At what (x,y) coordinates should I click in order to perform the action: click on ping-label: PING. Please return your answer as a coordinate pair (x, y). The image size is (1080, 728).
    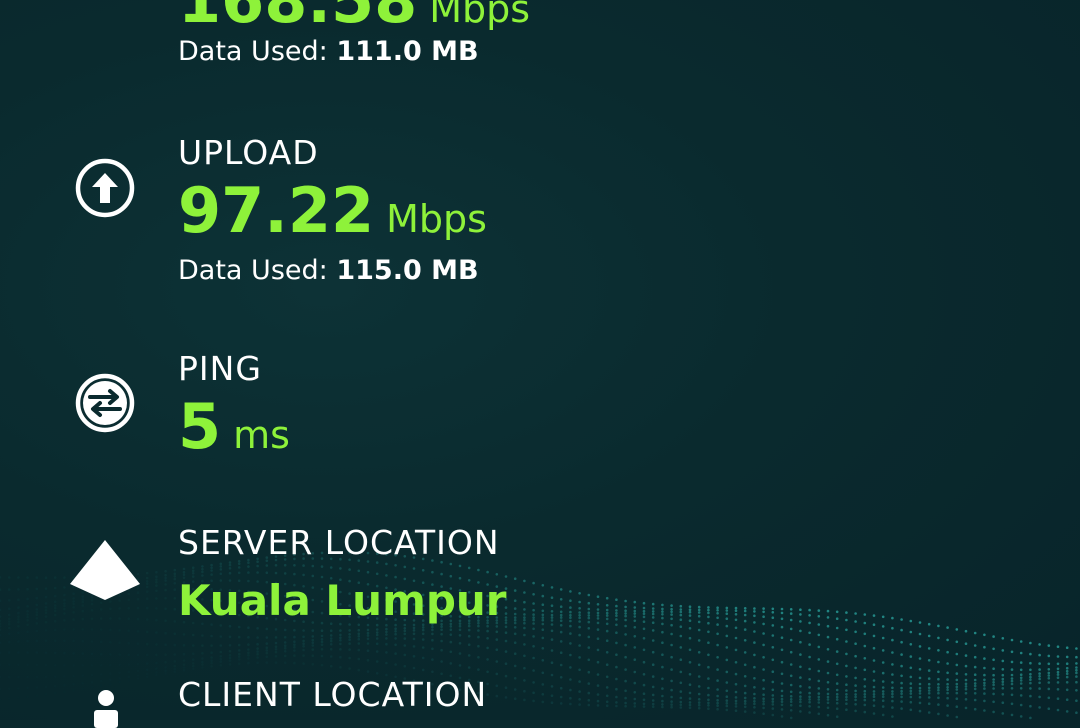
    Looking at the image, I should click on (220, 368).